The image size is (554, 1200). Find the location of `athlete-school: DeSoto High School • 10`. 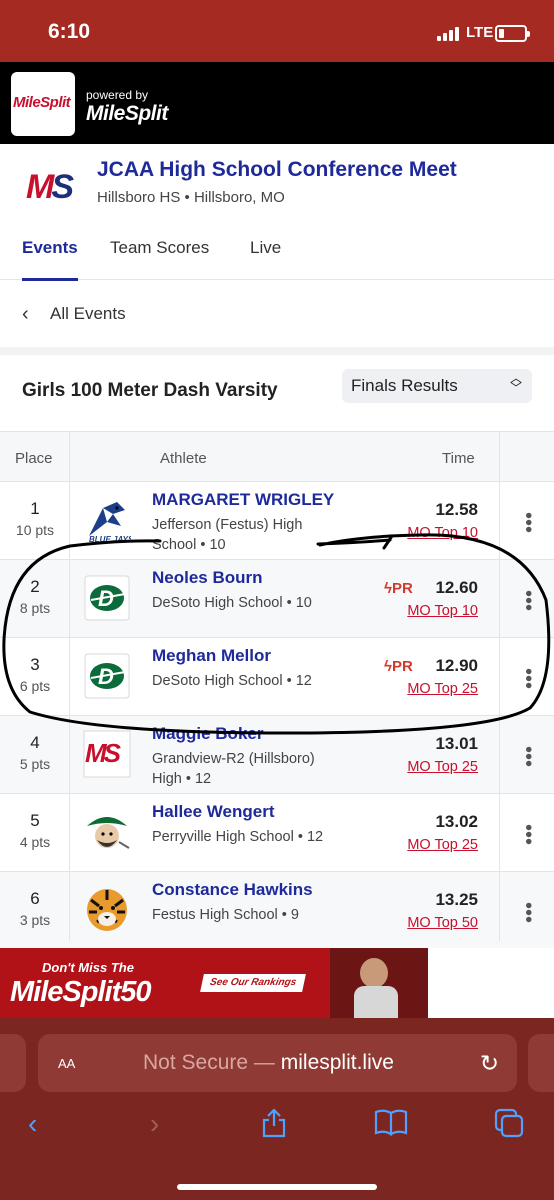

athlete-school: DeSoto High School • 10 is located at coordinates (232, 603).